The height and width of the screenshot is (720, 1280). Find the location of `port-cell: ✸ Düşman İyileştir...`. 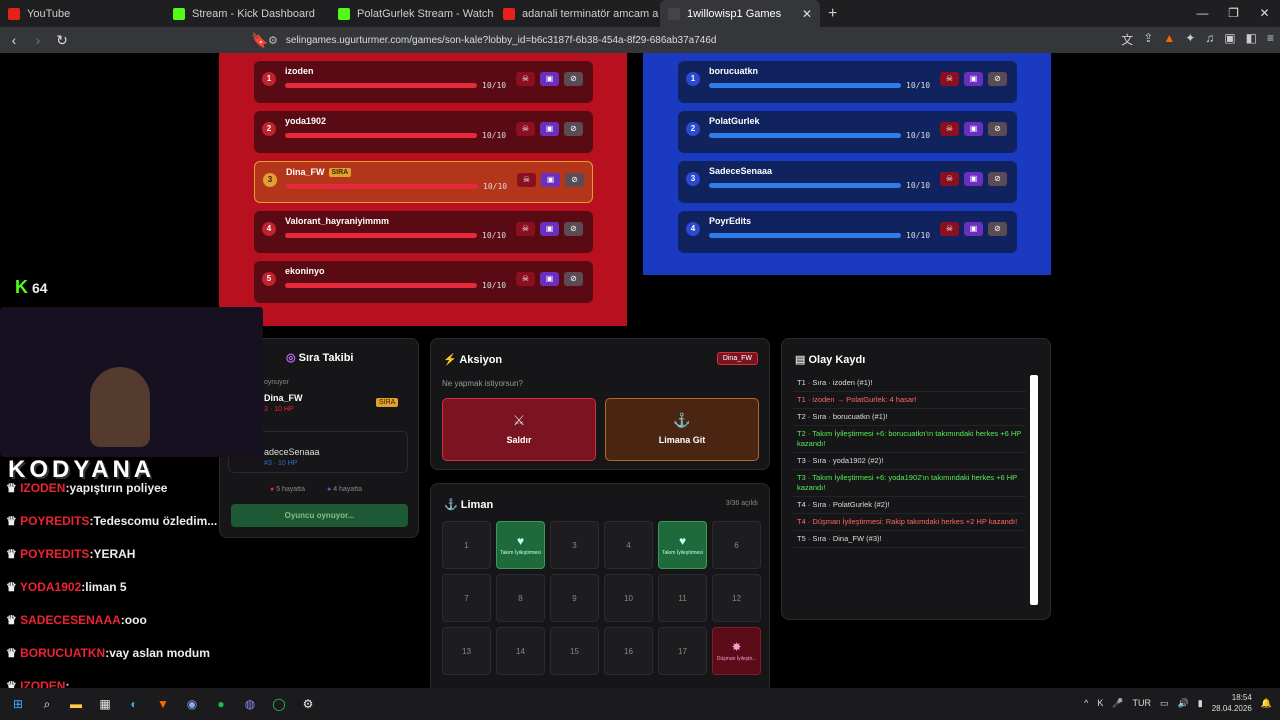

port-cell: ✸ Düşman İyileştir... is located at coordinates (736, 651).